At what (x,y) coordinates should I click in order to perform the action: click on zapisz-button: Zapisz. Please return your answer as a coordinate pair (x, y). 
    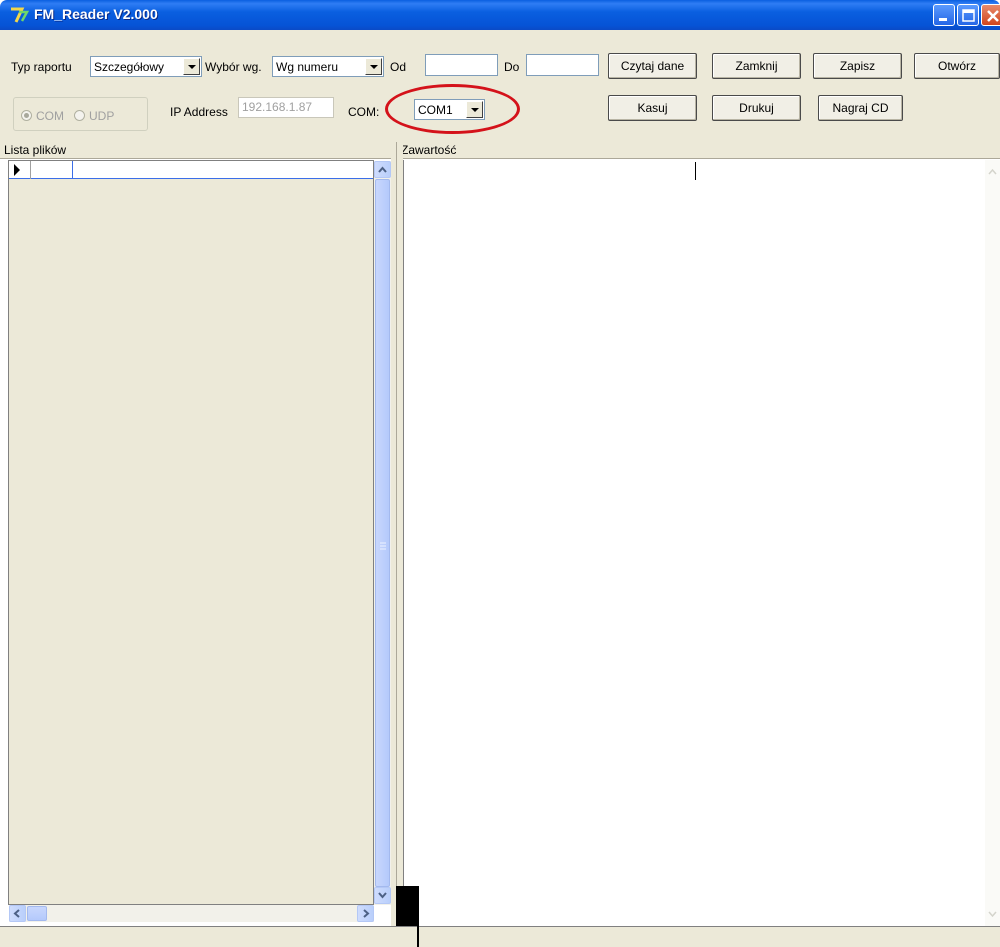
    Looking at the image, I should click on (857, 66).